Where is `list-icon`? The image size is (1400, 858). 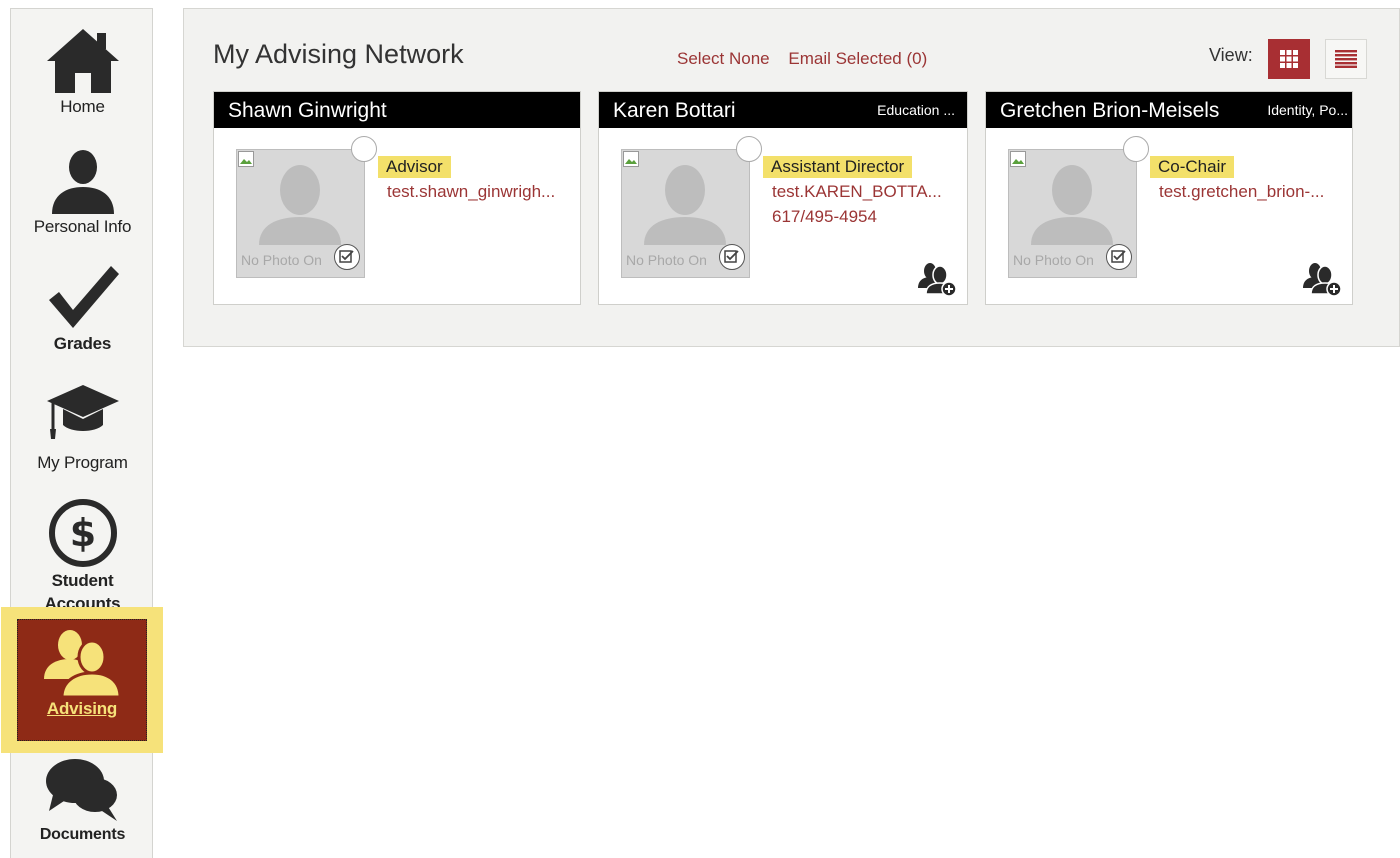 list-icon is located at coordinates (1346, 59).